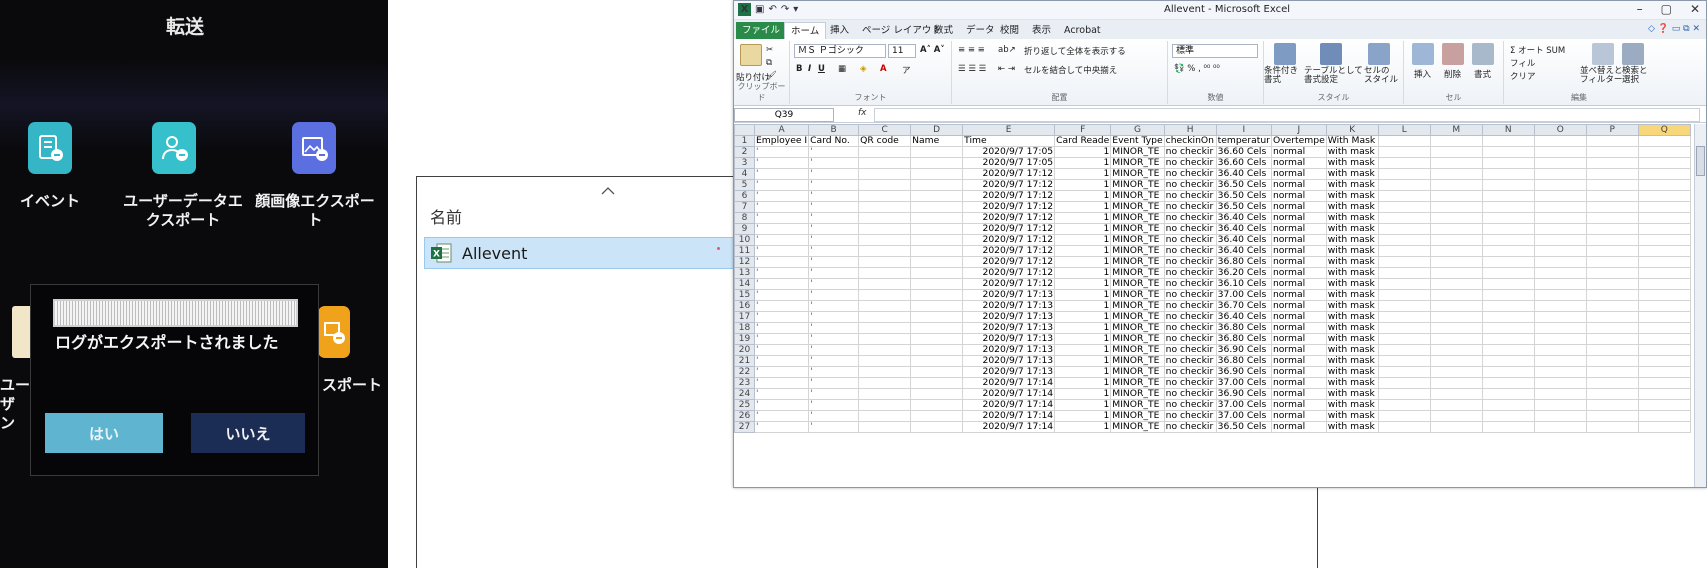 The width and height of the screenshot is (1707, 568). I want to click on vertical-scrollbar, so click(1700, 305).